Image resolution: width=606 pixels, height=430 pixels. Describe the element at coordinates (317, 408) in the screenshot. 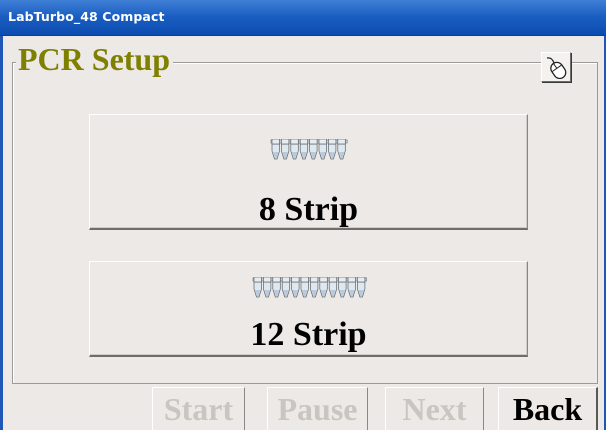

I see `pause-button: Pause` at that location.